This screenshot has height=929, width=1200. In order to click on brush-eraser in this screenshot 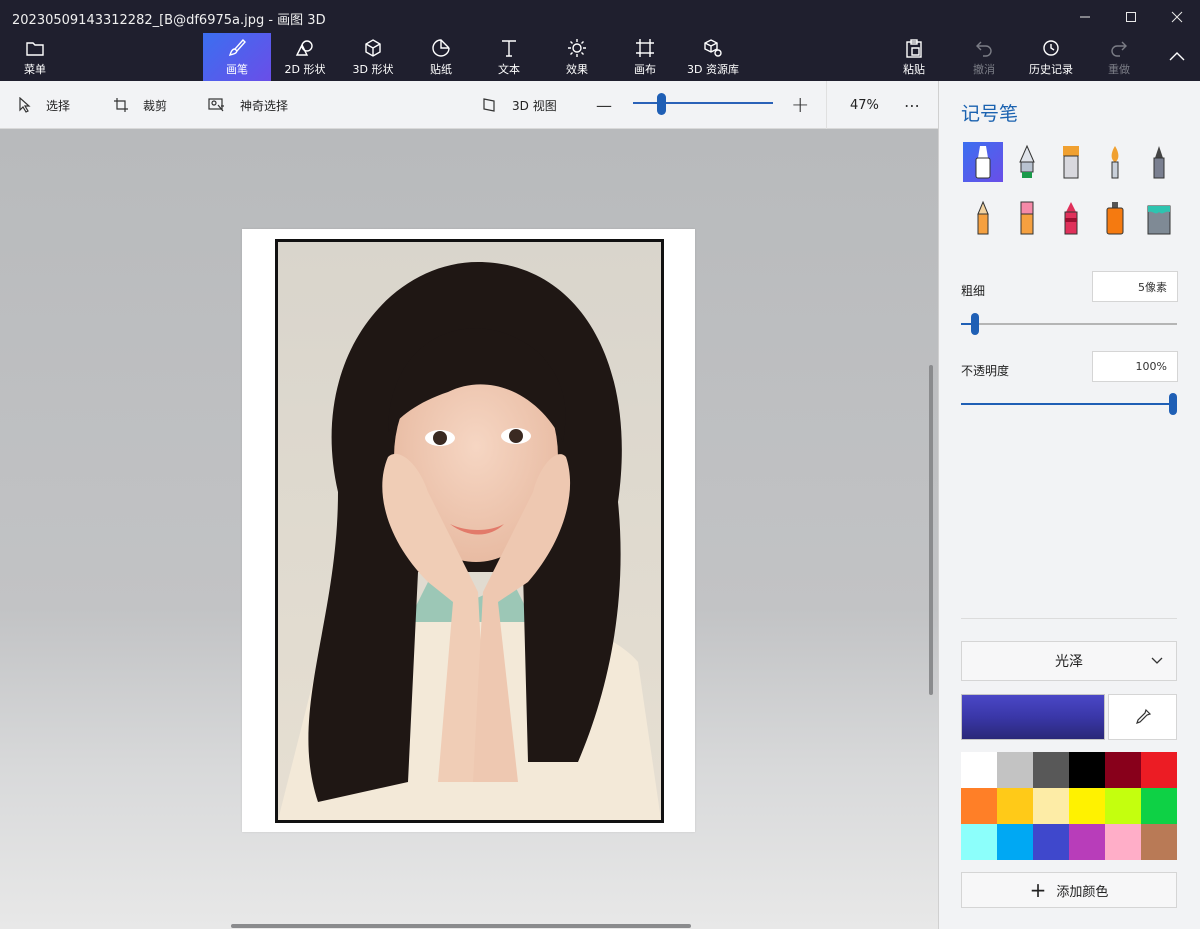, I will do `click(1027, 218)`.